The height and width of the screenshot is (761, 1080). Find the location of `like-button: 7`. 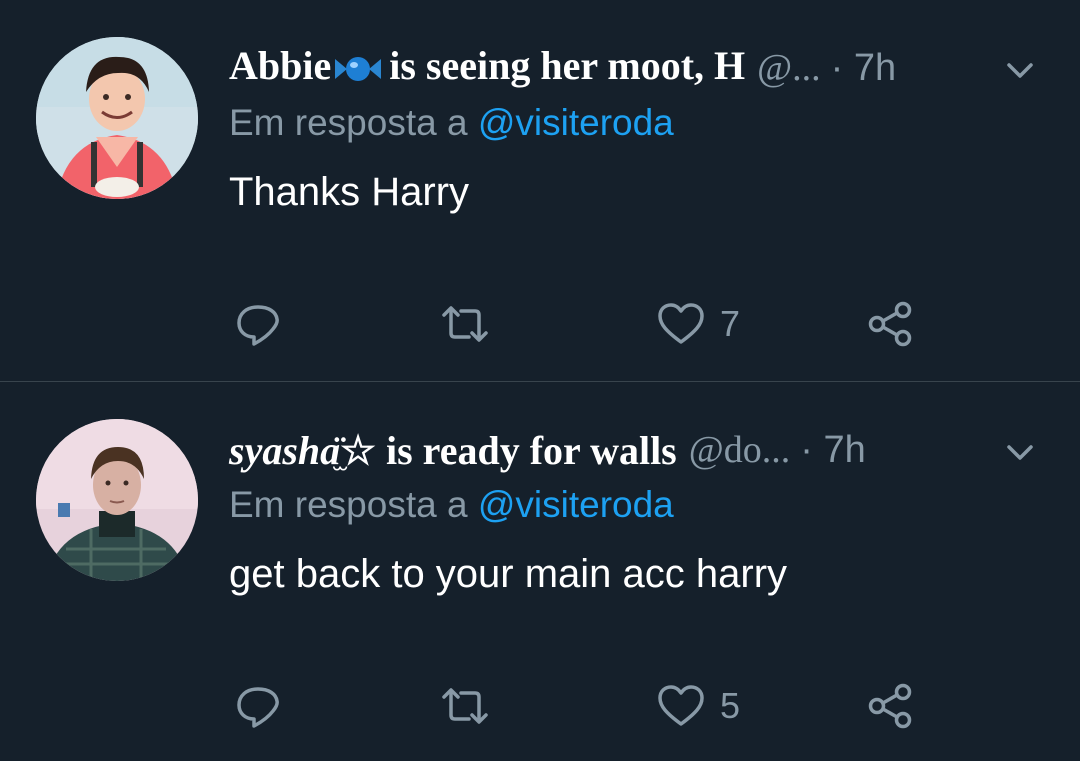

like-button: 7 is located at coordinates (698, 324).